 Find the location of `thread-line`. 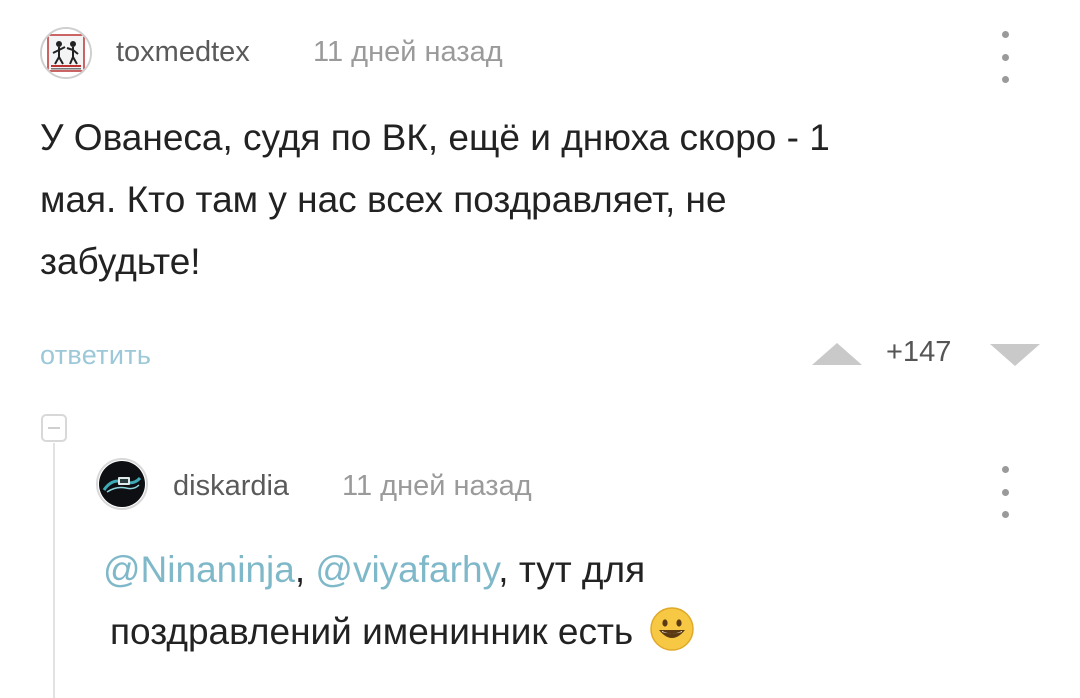

thread-line is located at coordinates (54, 570).